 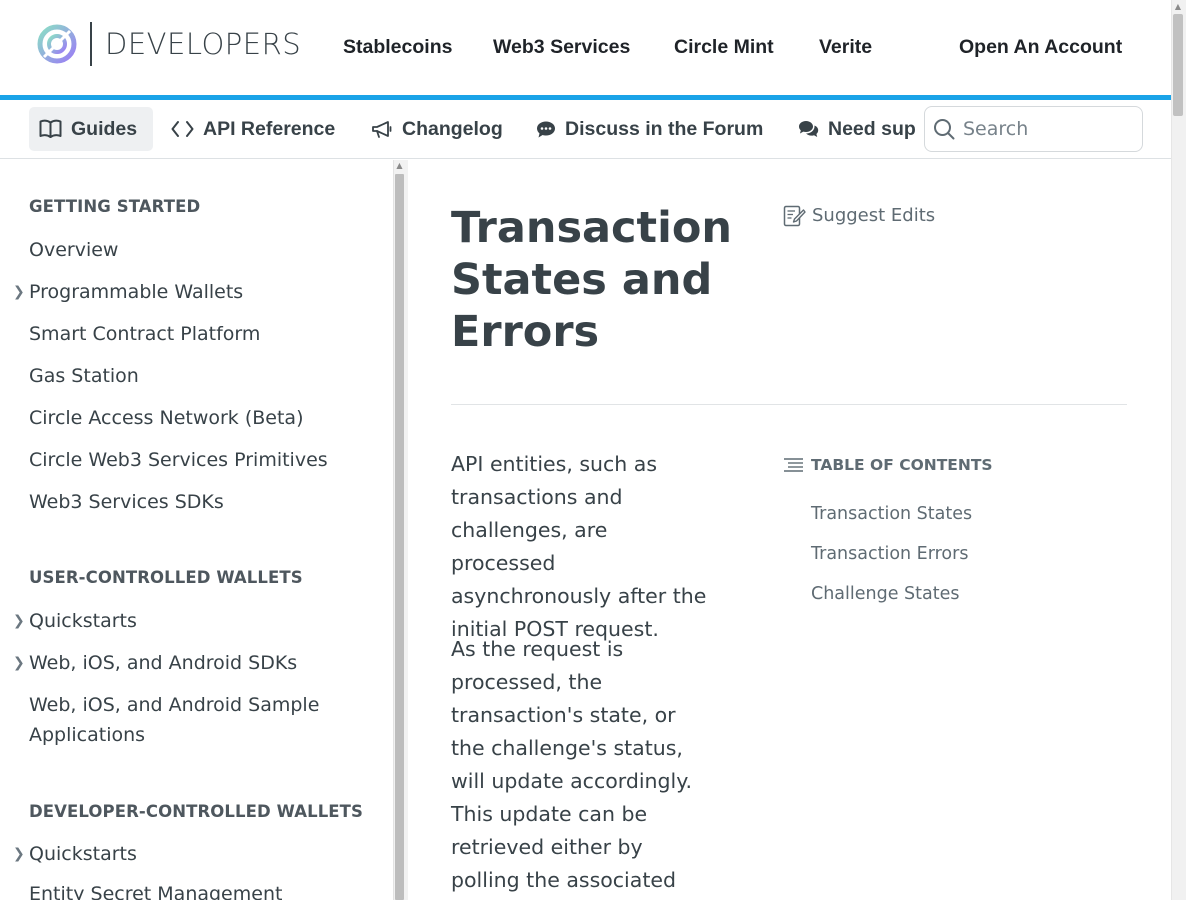 I want to click on sidebar-item-gas-station: Gas Station, so click(x=199, y=376).